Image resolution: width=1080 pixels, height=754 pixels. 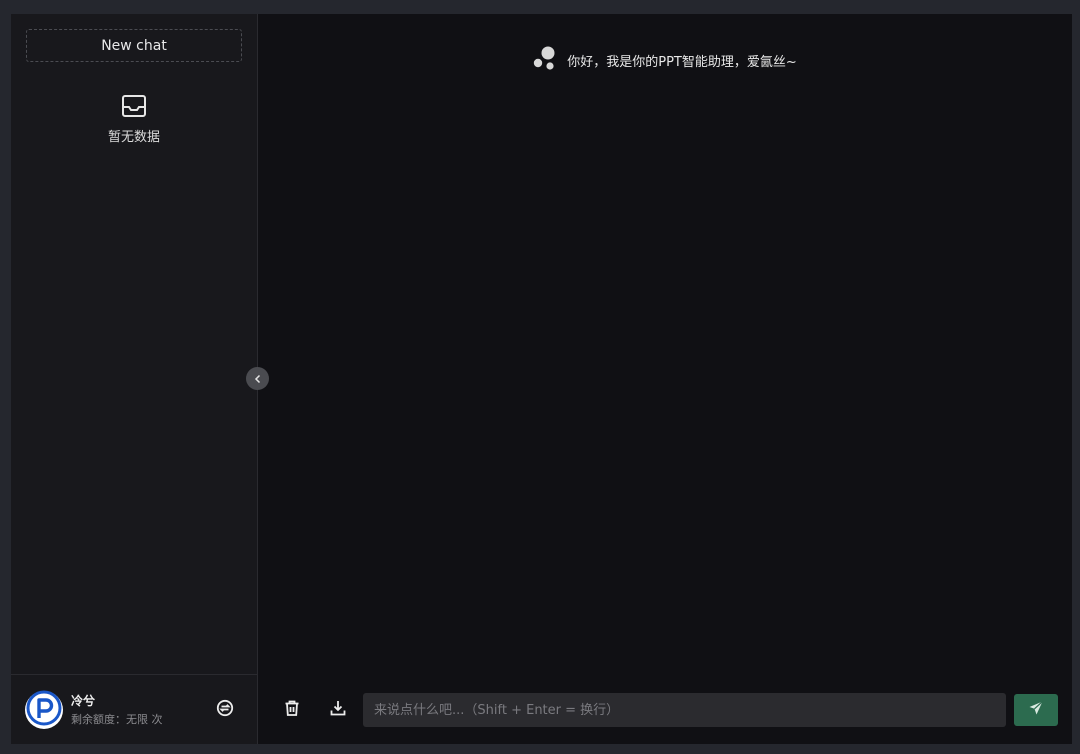 I want to click on new-chat-button: New chat, so click(x=134, y=45).